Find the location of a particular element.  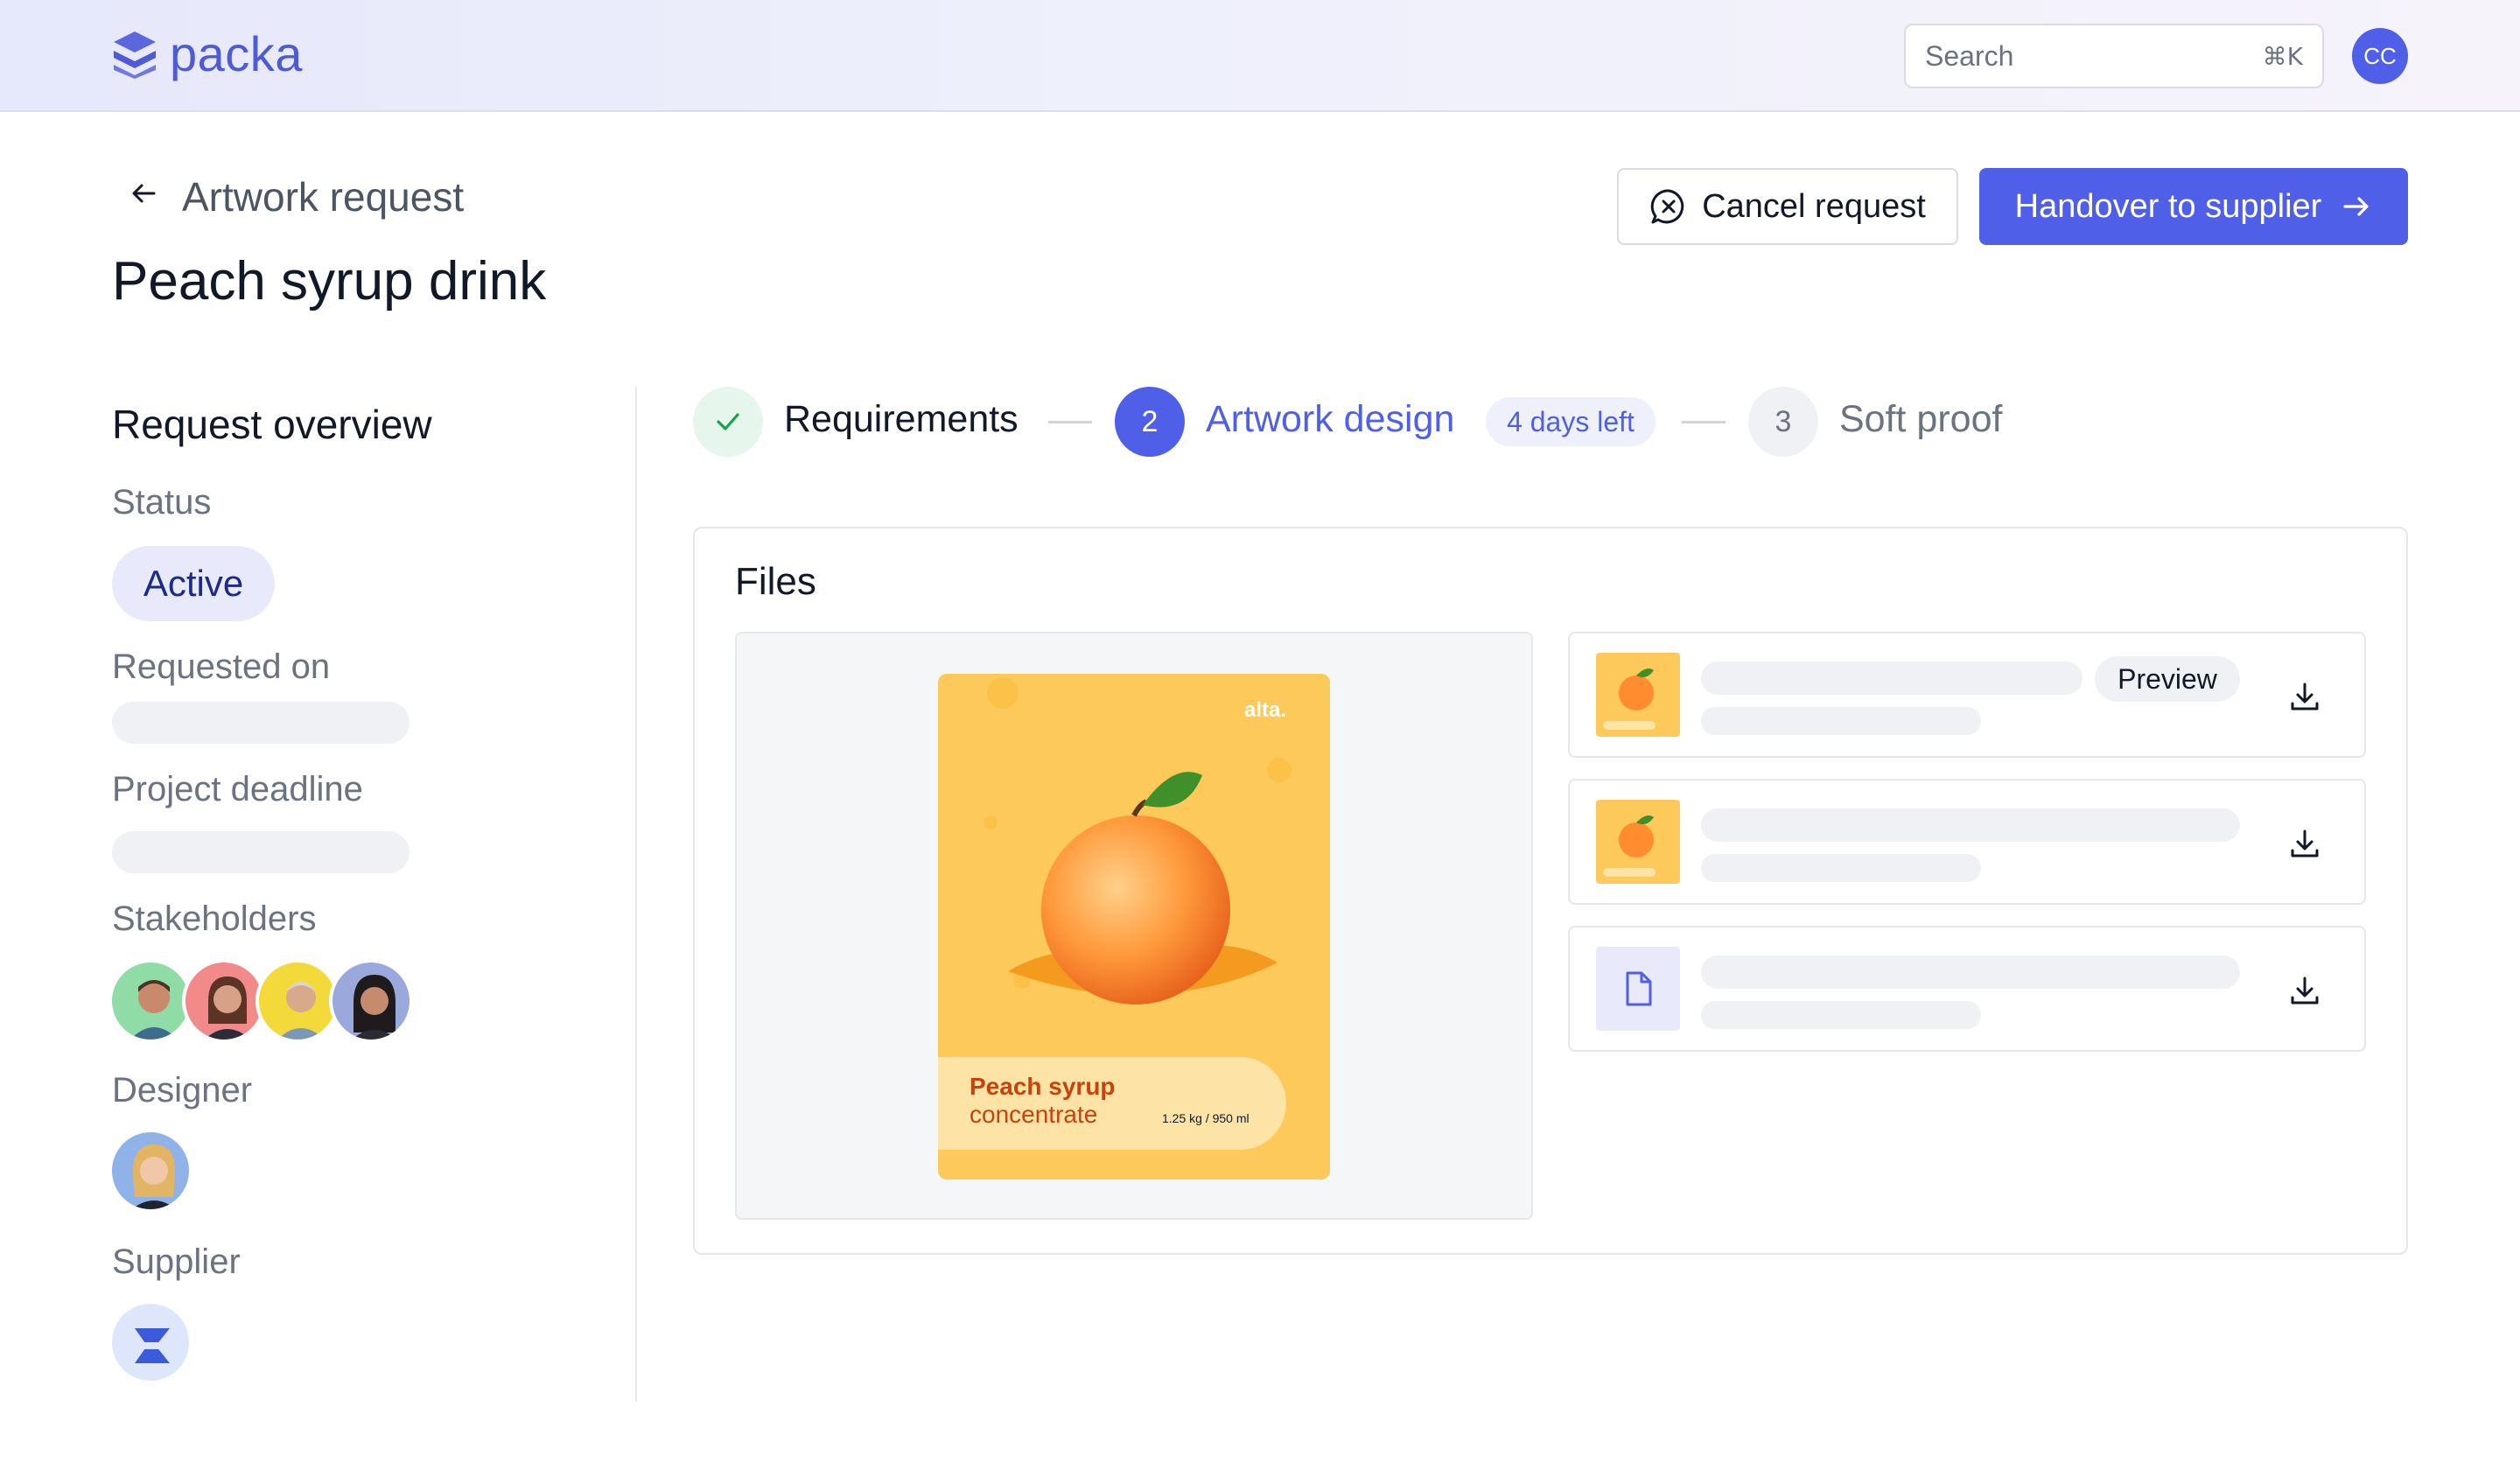

status-label: Status is located at coordinates (162, 502).